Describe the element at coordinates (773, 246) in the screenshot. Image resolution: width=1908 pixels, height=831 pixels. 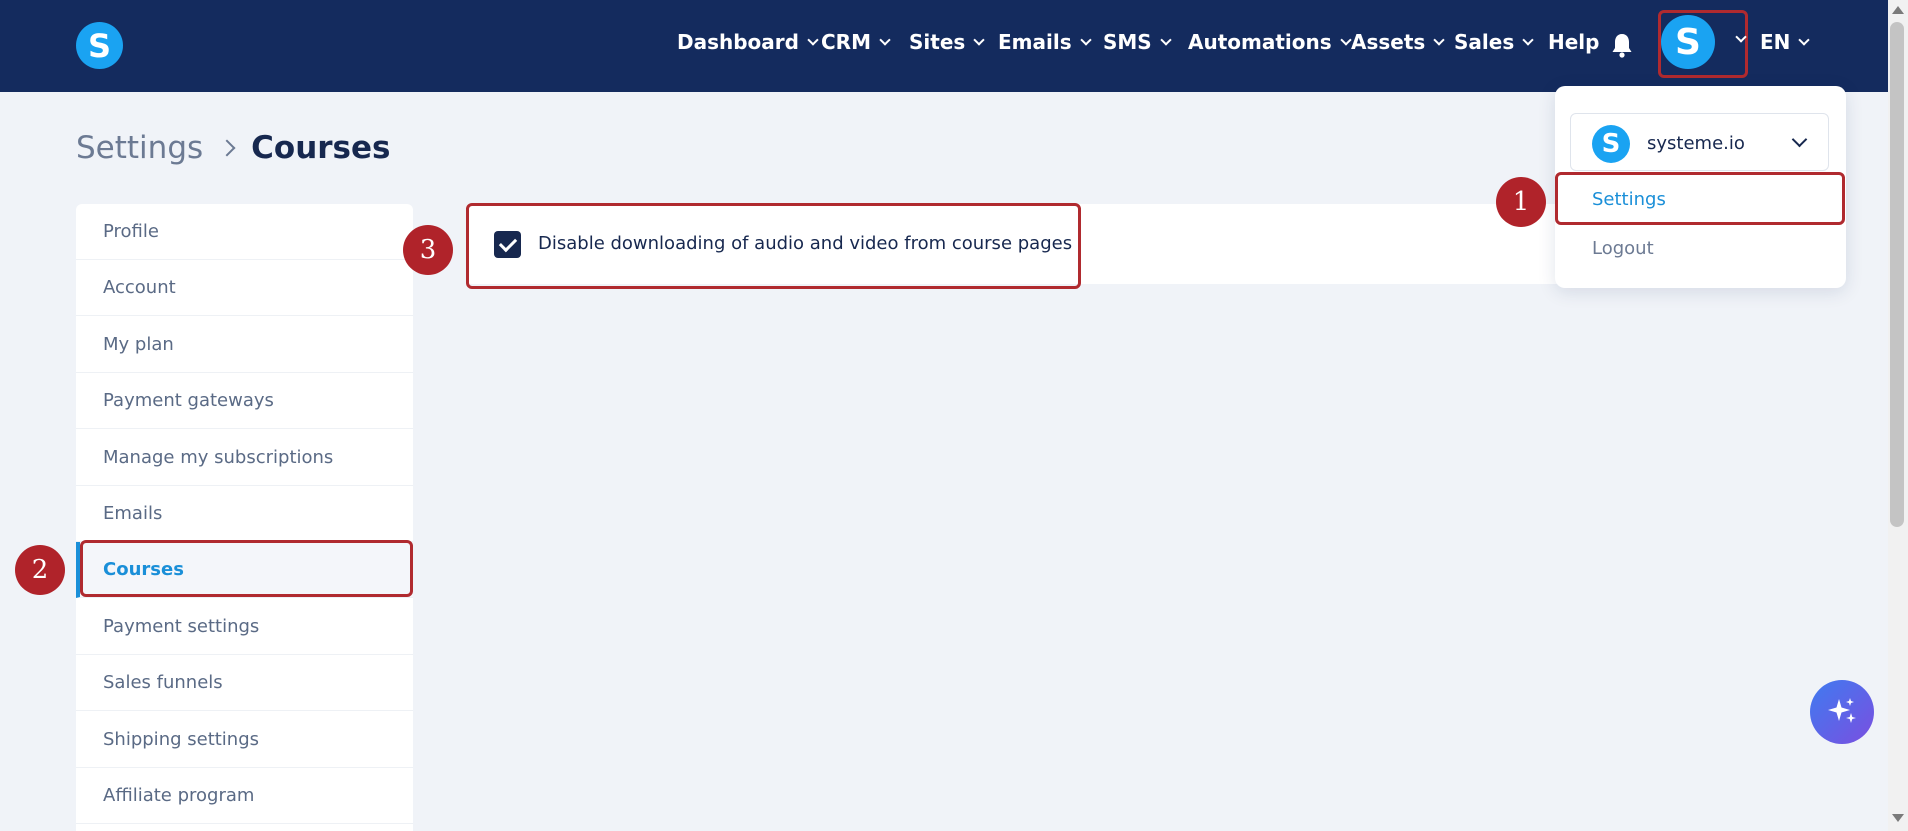
I see `checkbox-highlight` at that location.